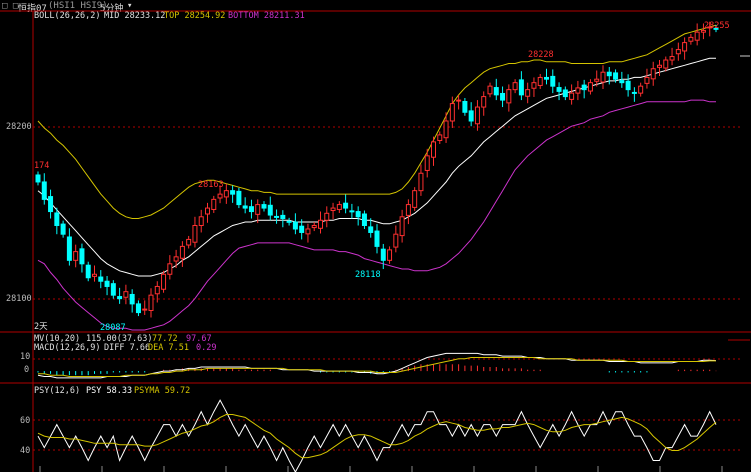 The image size is (751, 472). What do you see at coordinates (541, 55) in the screenshot?
I see `annotation-high-2: 28228` at bounding box center [541, 55].